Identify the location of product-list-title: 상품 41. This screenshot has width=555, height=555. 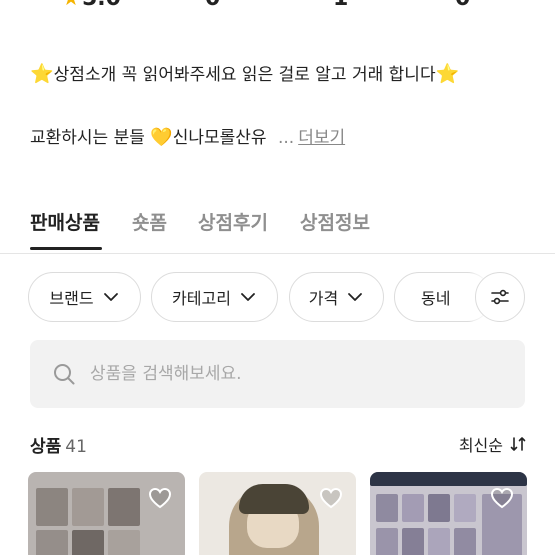
(58, 444).